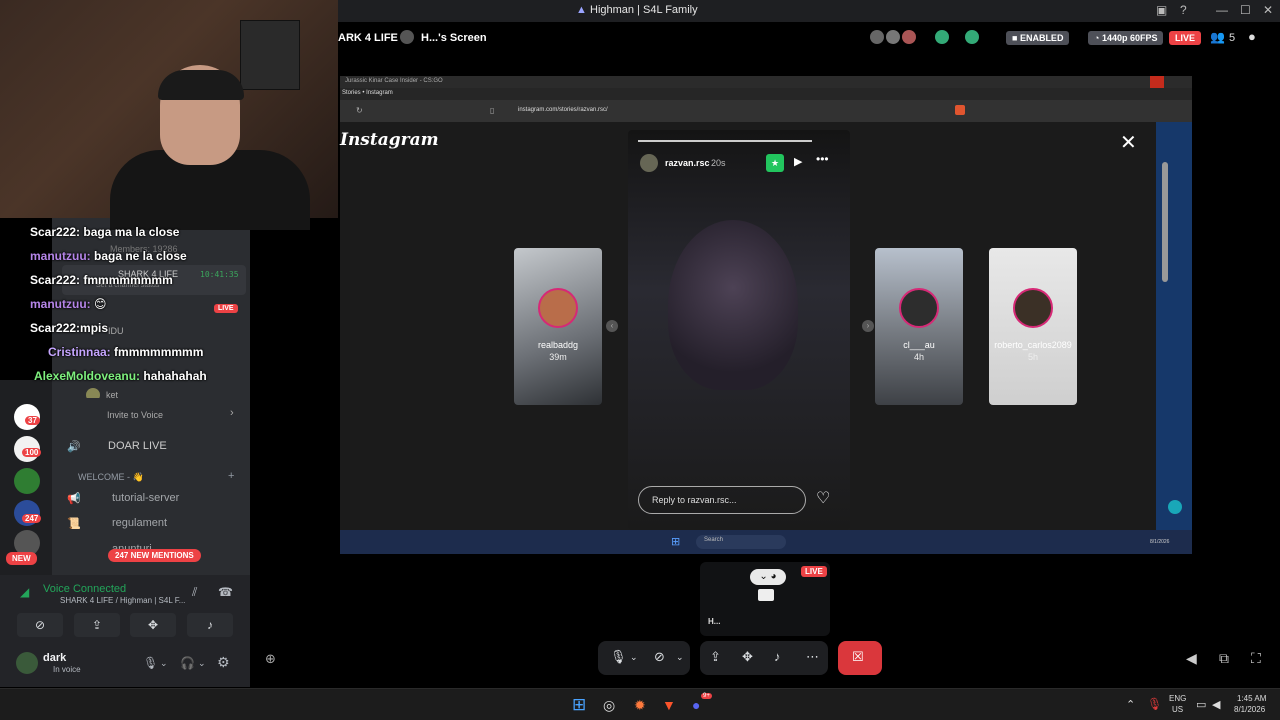 The image size is (1280, 720). I want to click on screen-share-button: ⇪, so click(97, 625).